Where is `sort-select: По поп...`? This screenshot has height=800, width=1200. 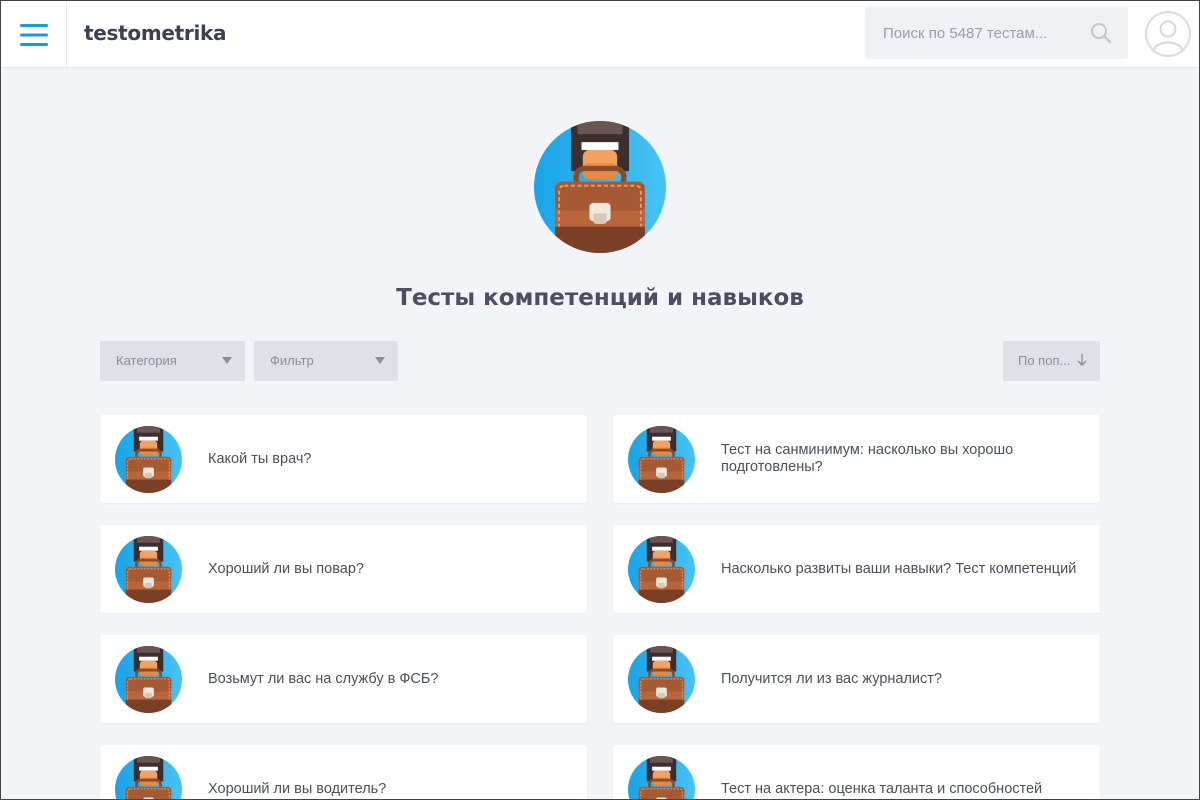
sort-select: По поп... is located at coordinates (1051, 361).